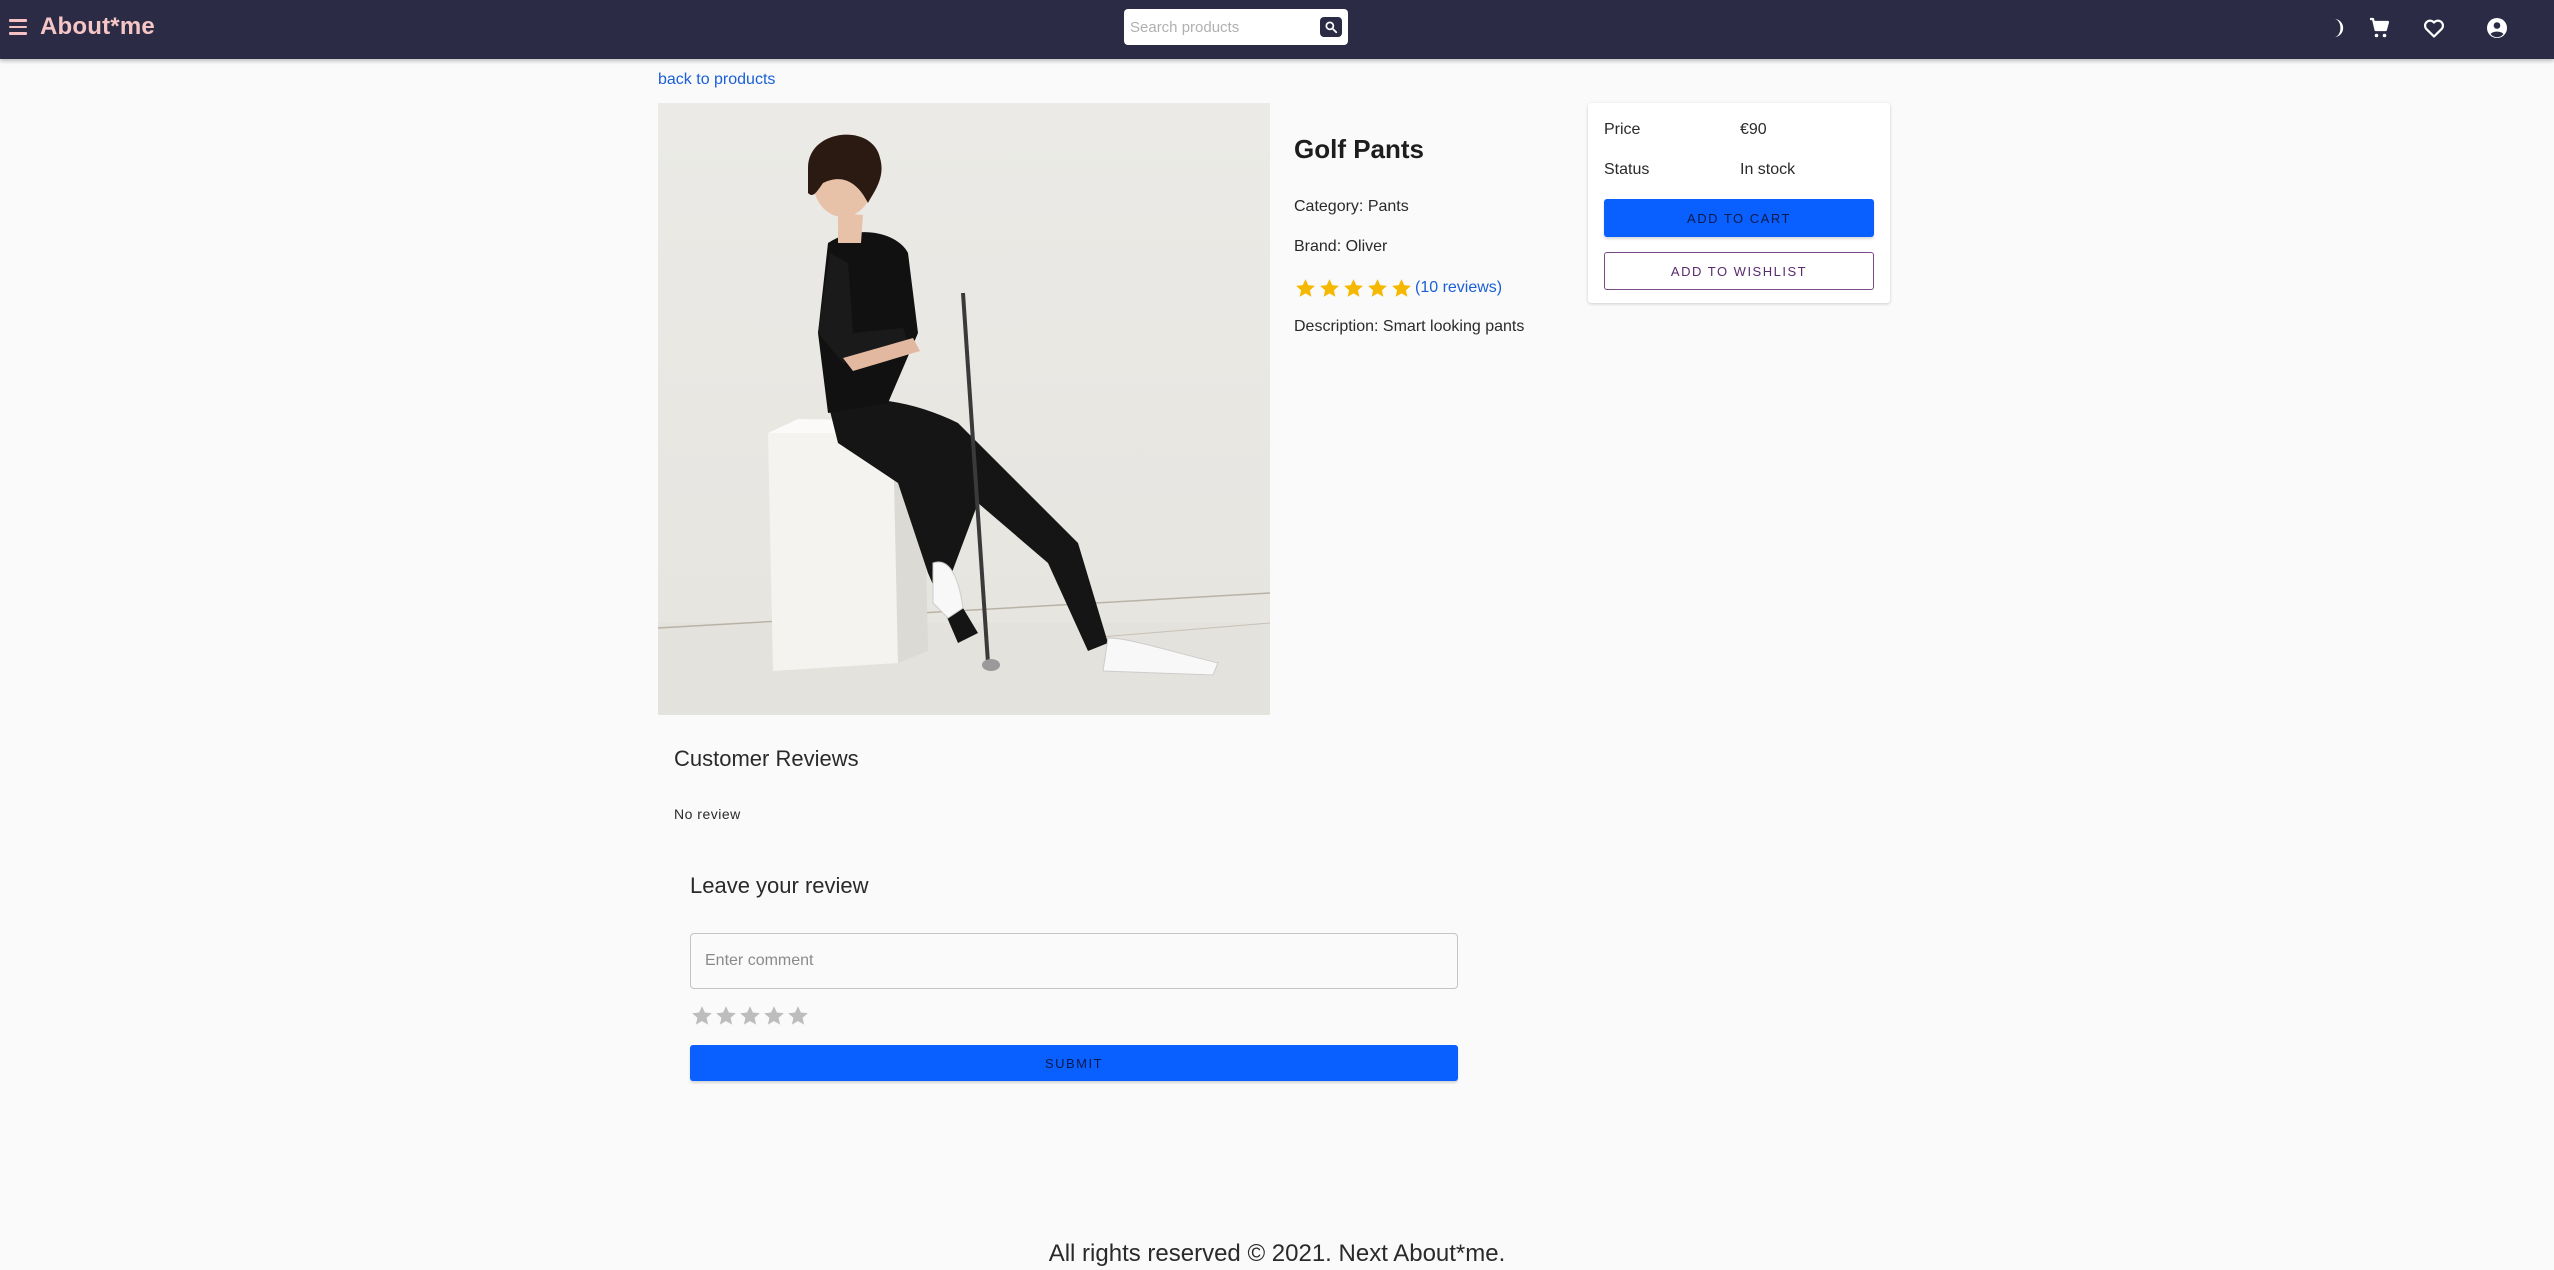 Image resolution: width=2554 pixels, height=1270 pixels. Describe the element at coordinates (1220, 27) in the screenshot. I see `search-input` at that location.